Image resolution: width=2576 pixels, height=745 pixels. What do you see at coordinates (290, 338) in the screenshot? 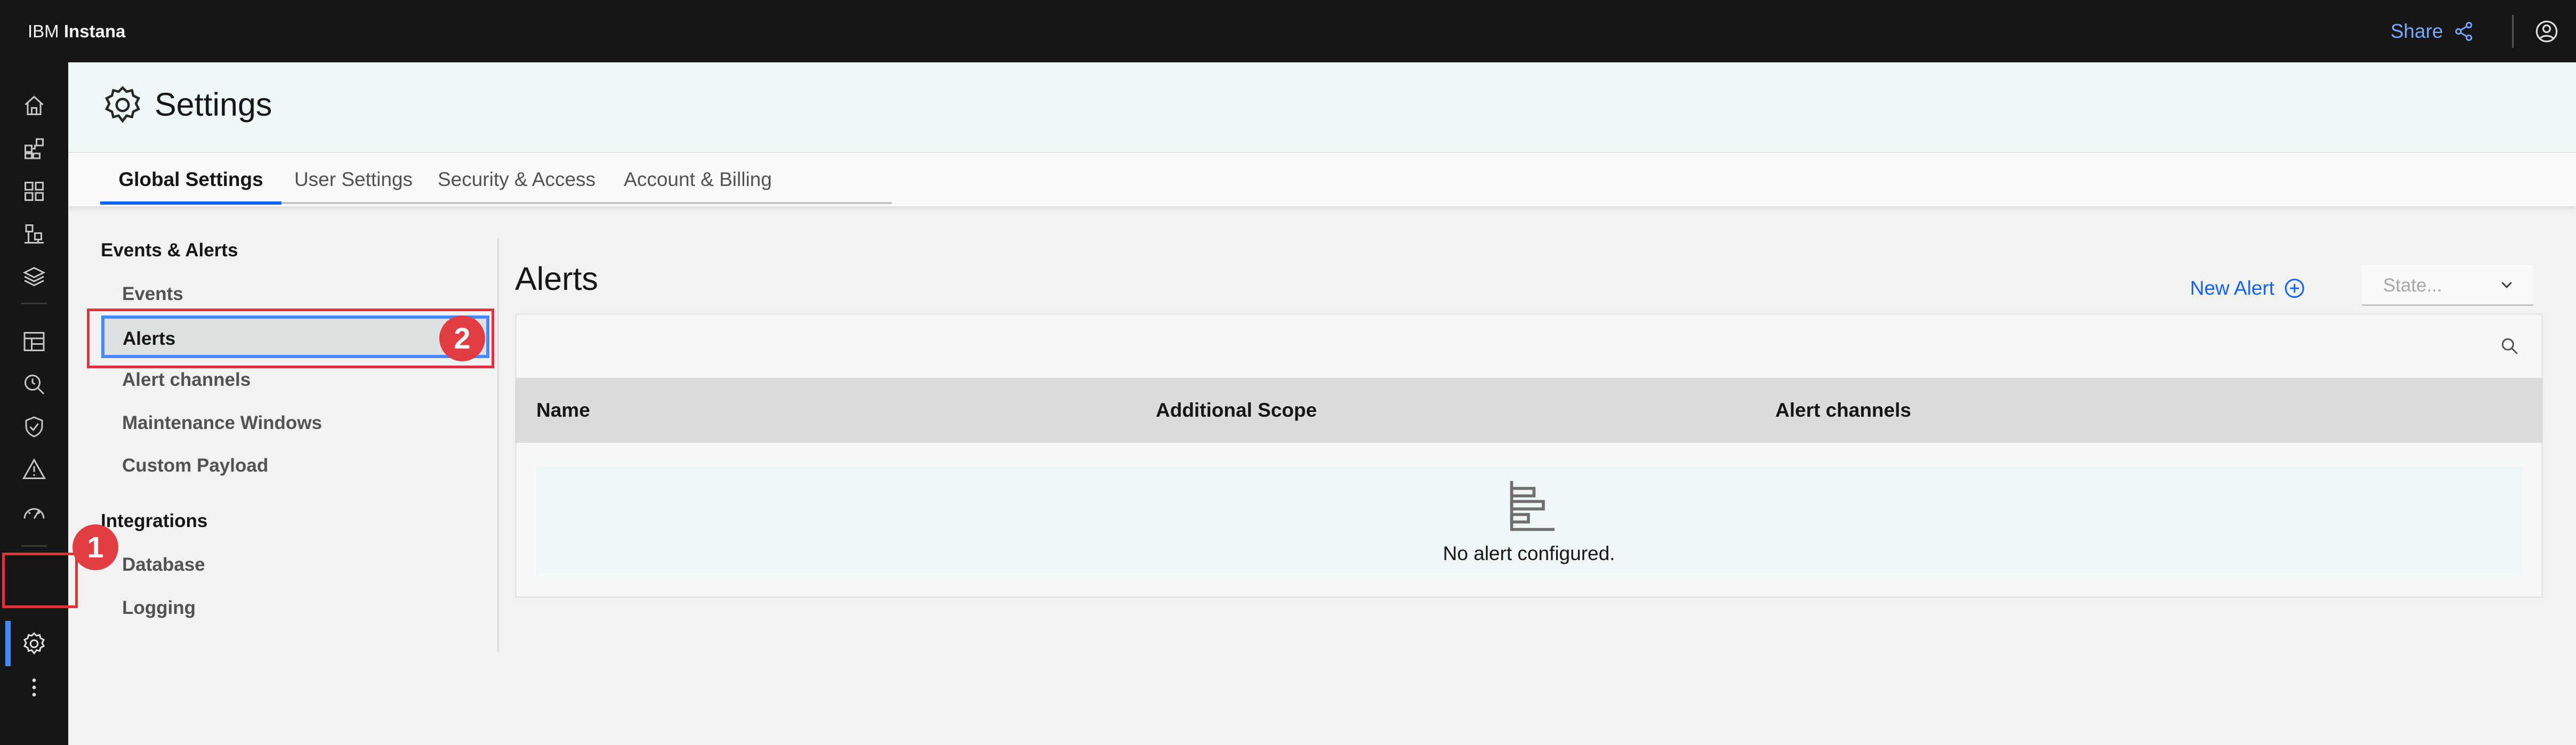
I see `callout-highlight-alerts` at bounding box center [290, 338].